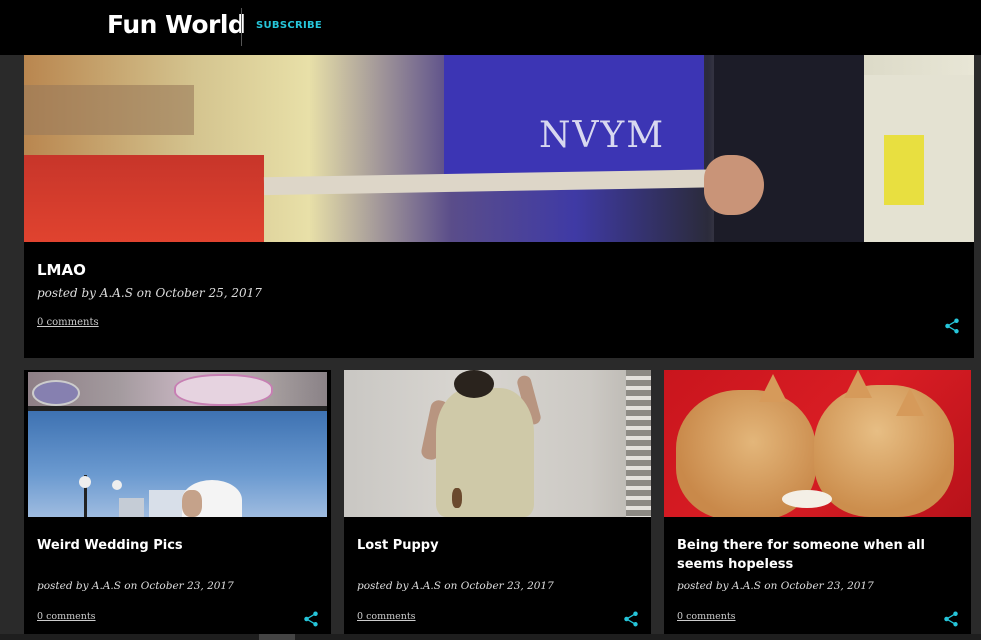  I want to click on image-cup, so click(904, 170).